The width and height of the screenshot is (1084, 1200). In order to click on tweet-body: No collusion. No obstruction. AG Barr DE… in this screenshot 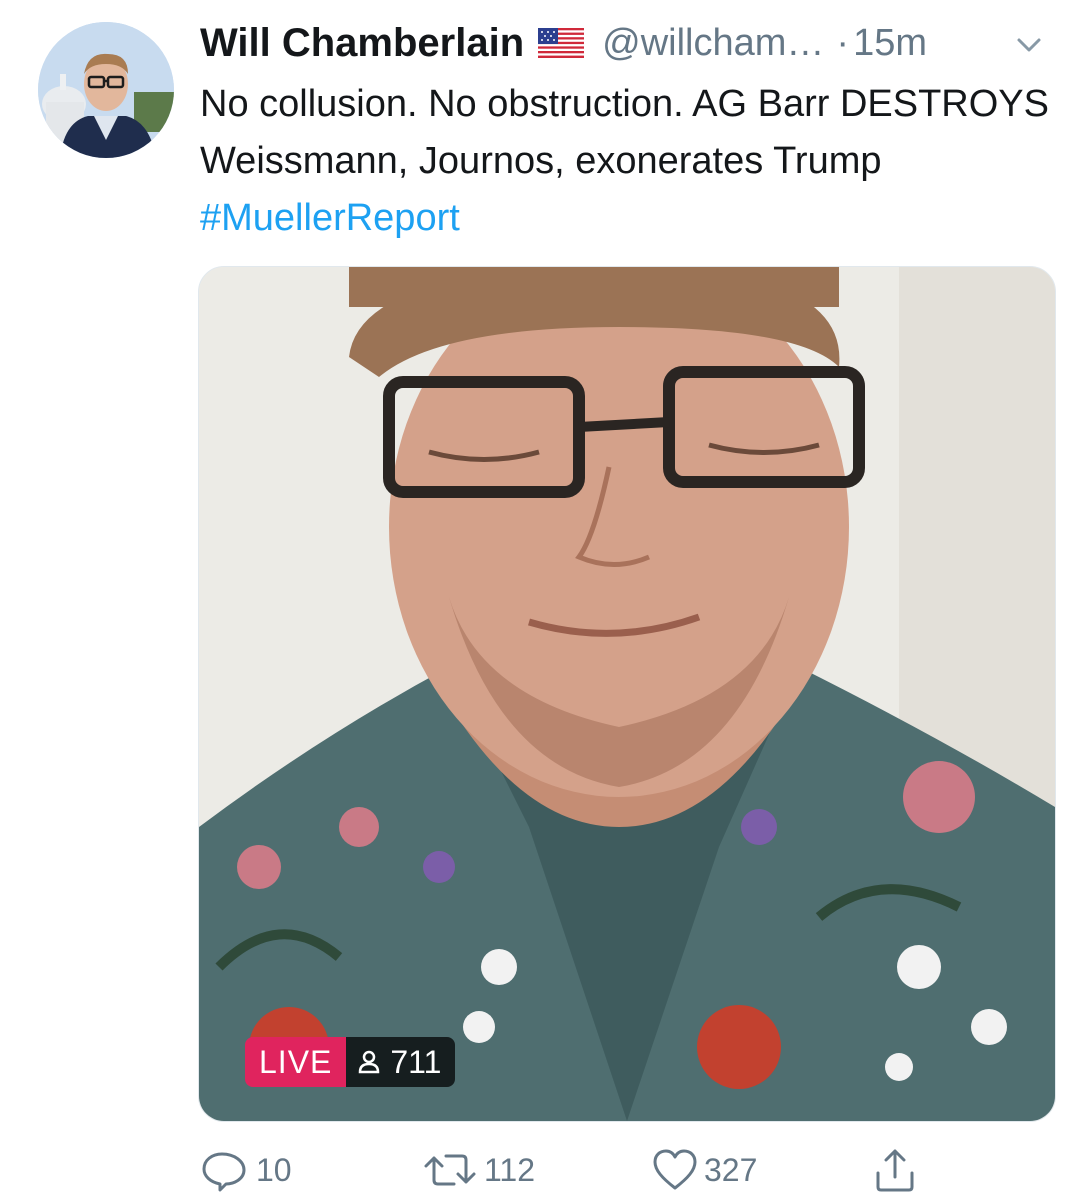, I will do `click(624, 132)`.